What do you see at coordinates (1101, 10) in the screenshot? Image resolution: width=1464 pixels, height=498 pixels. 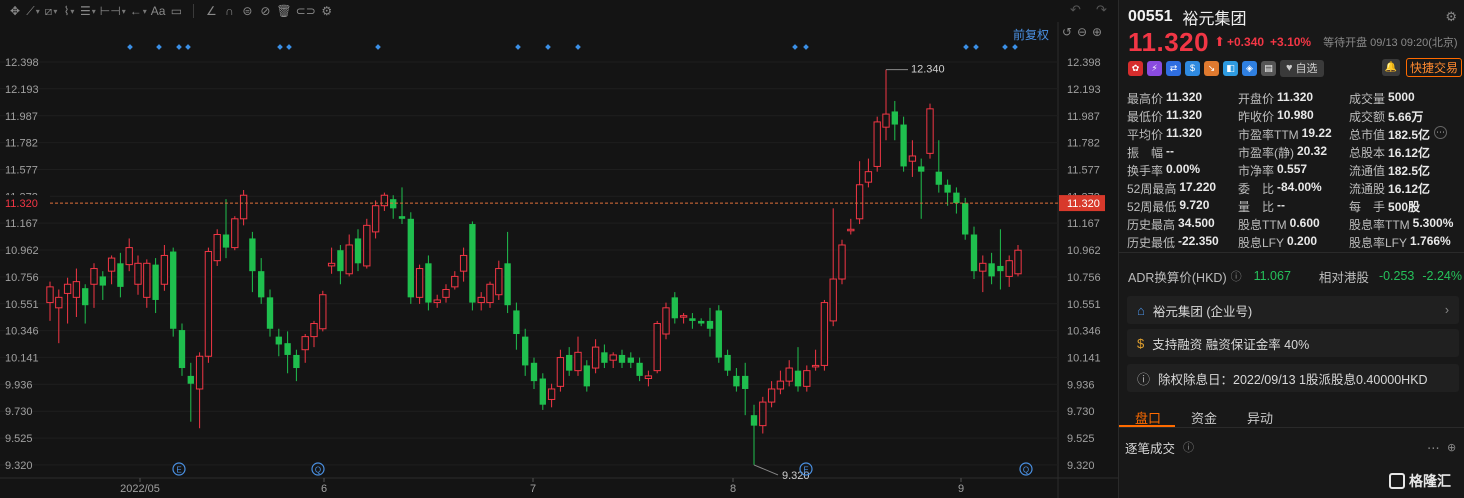 I see `redo-icon: ↷` at bounding box center [1101, 10].